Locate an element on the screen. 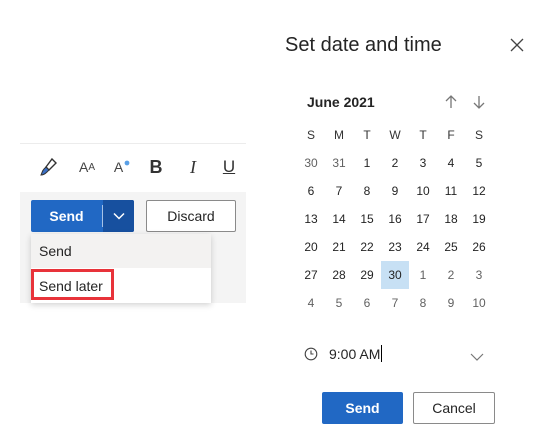  send-options-menu: Send Send later is located at coordinates (121, 268).